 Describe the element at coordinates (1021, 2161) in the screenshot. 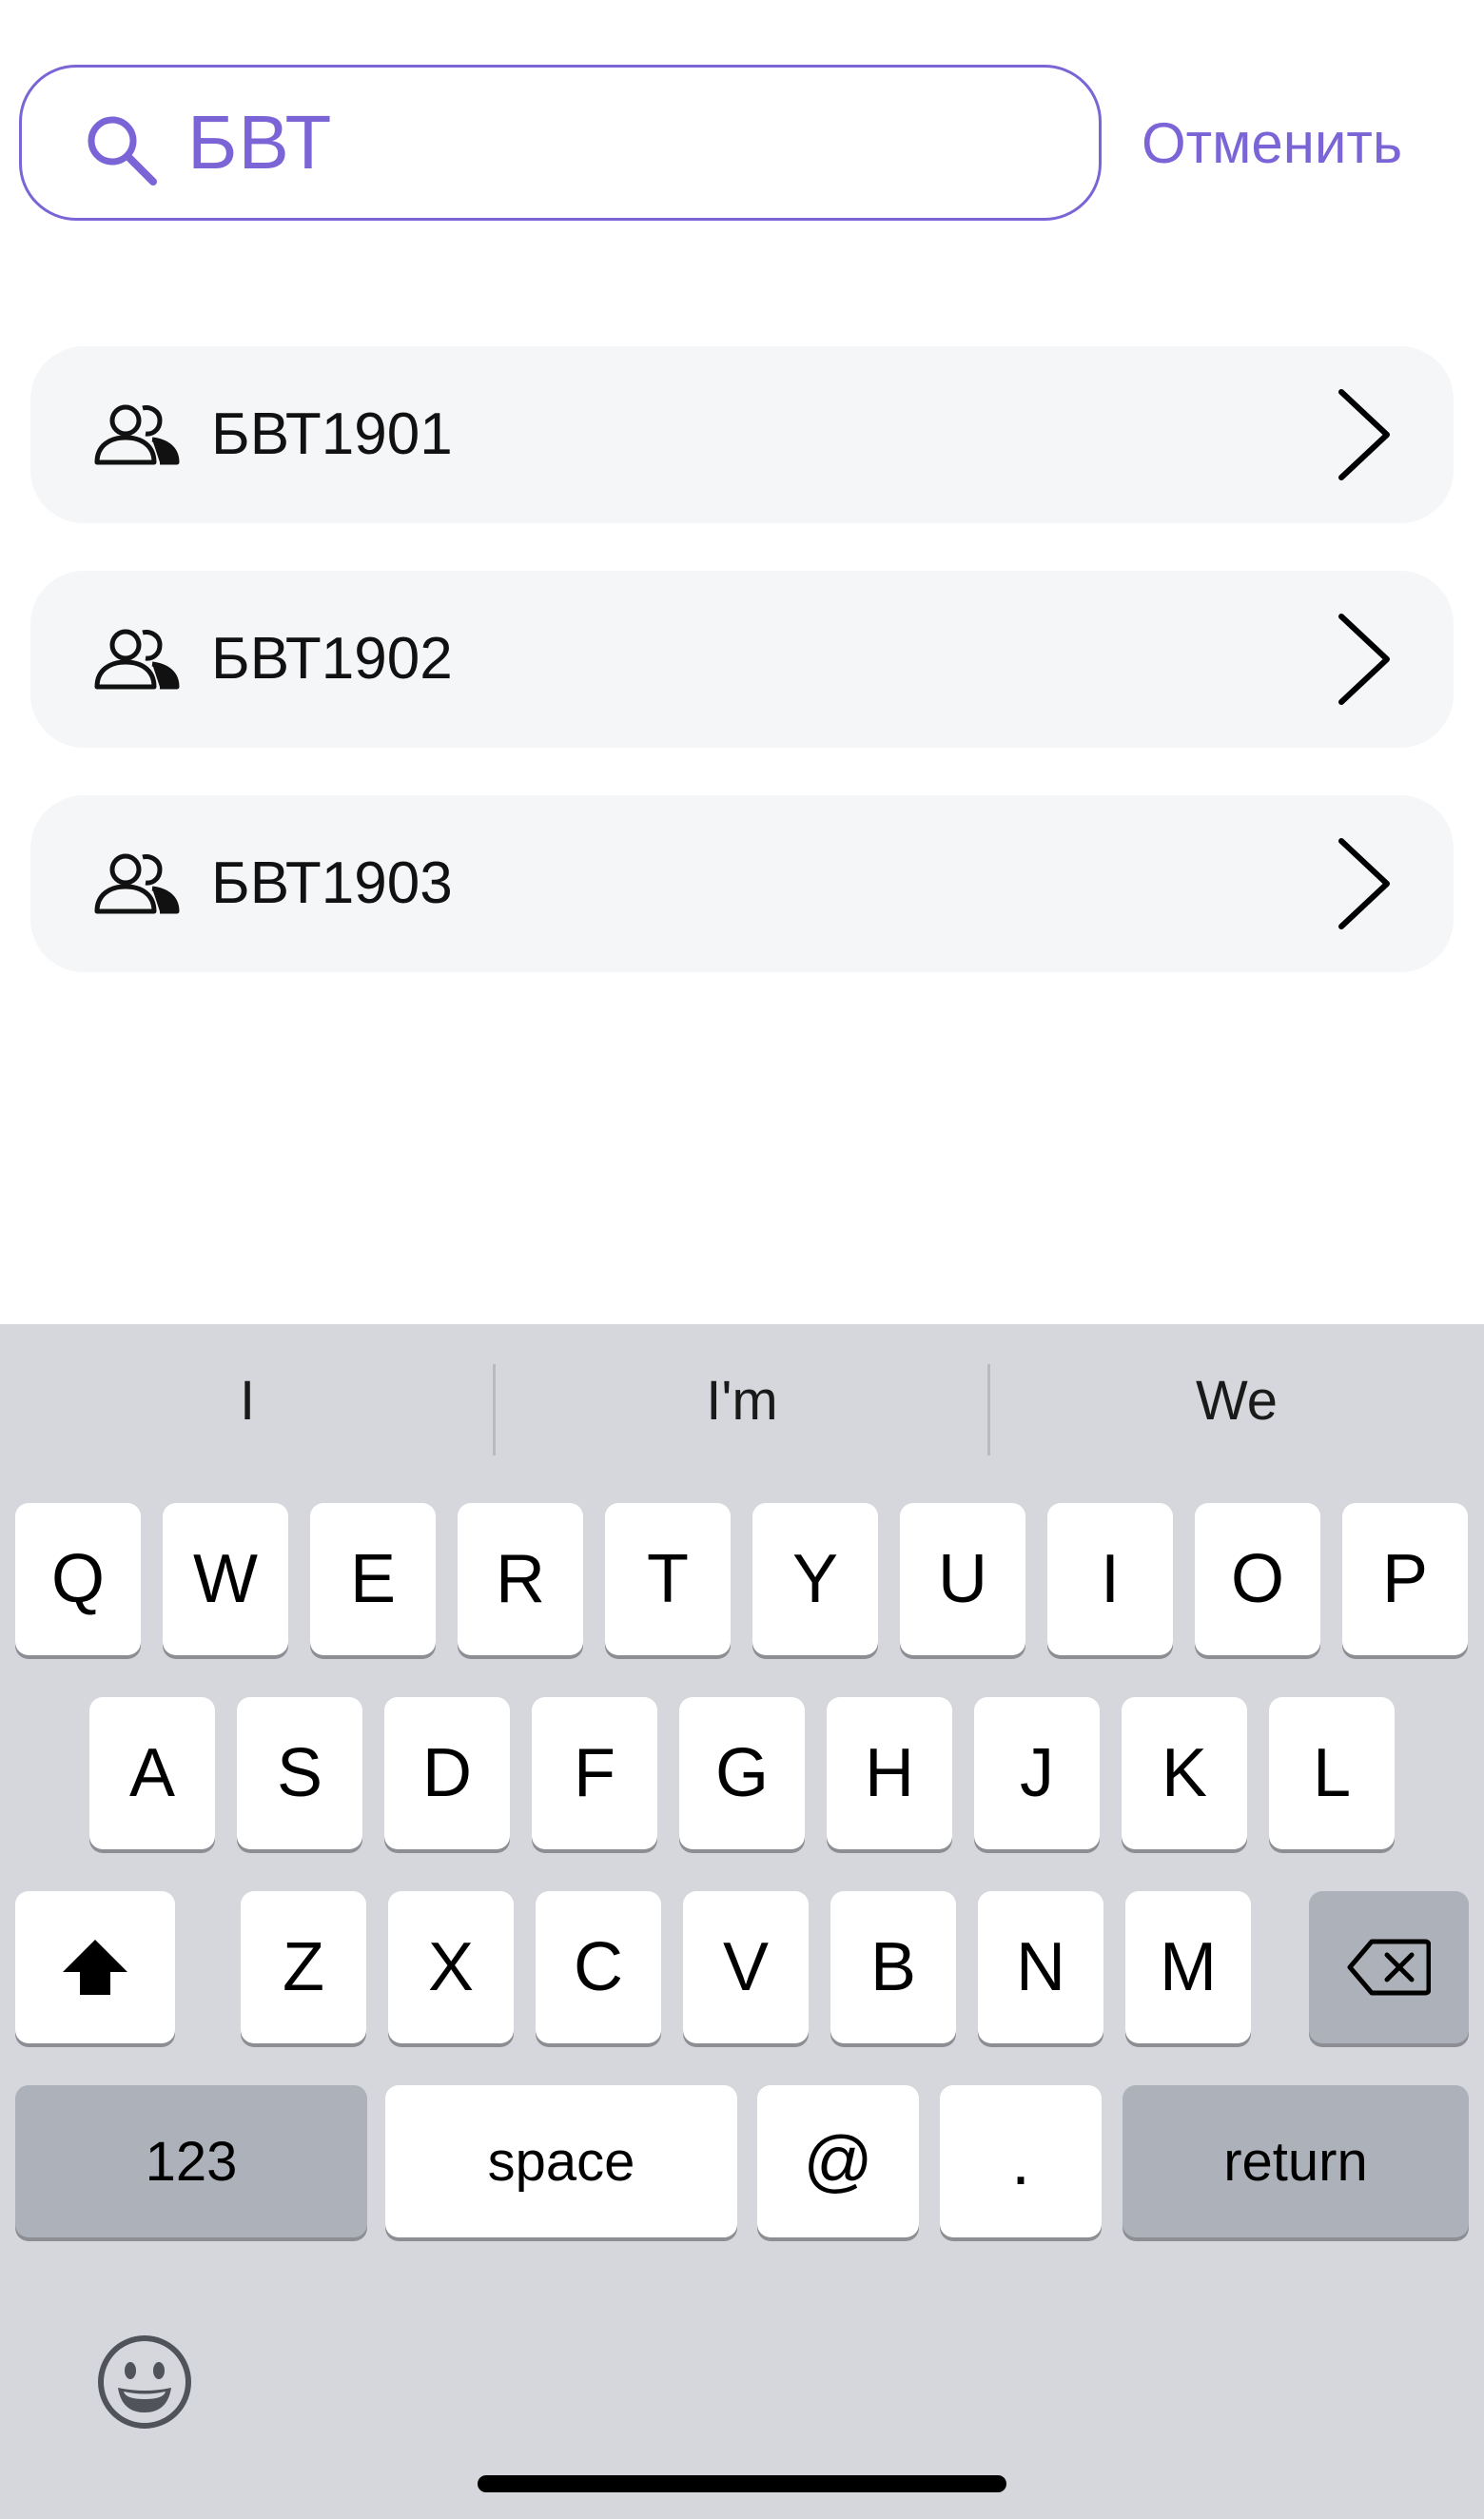

I see `period-key: .` at that location.